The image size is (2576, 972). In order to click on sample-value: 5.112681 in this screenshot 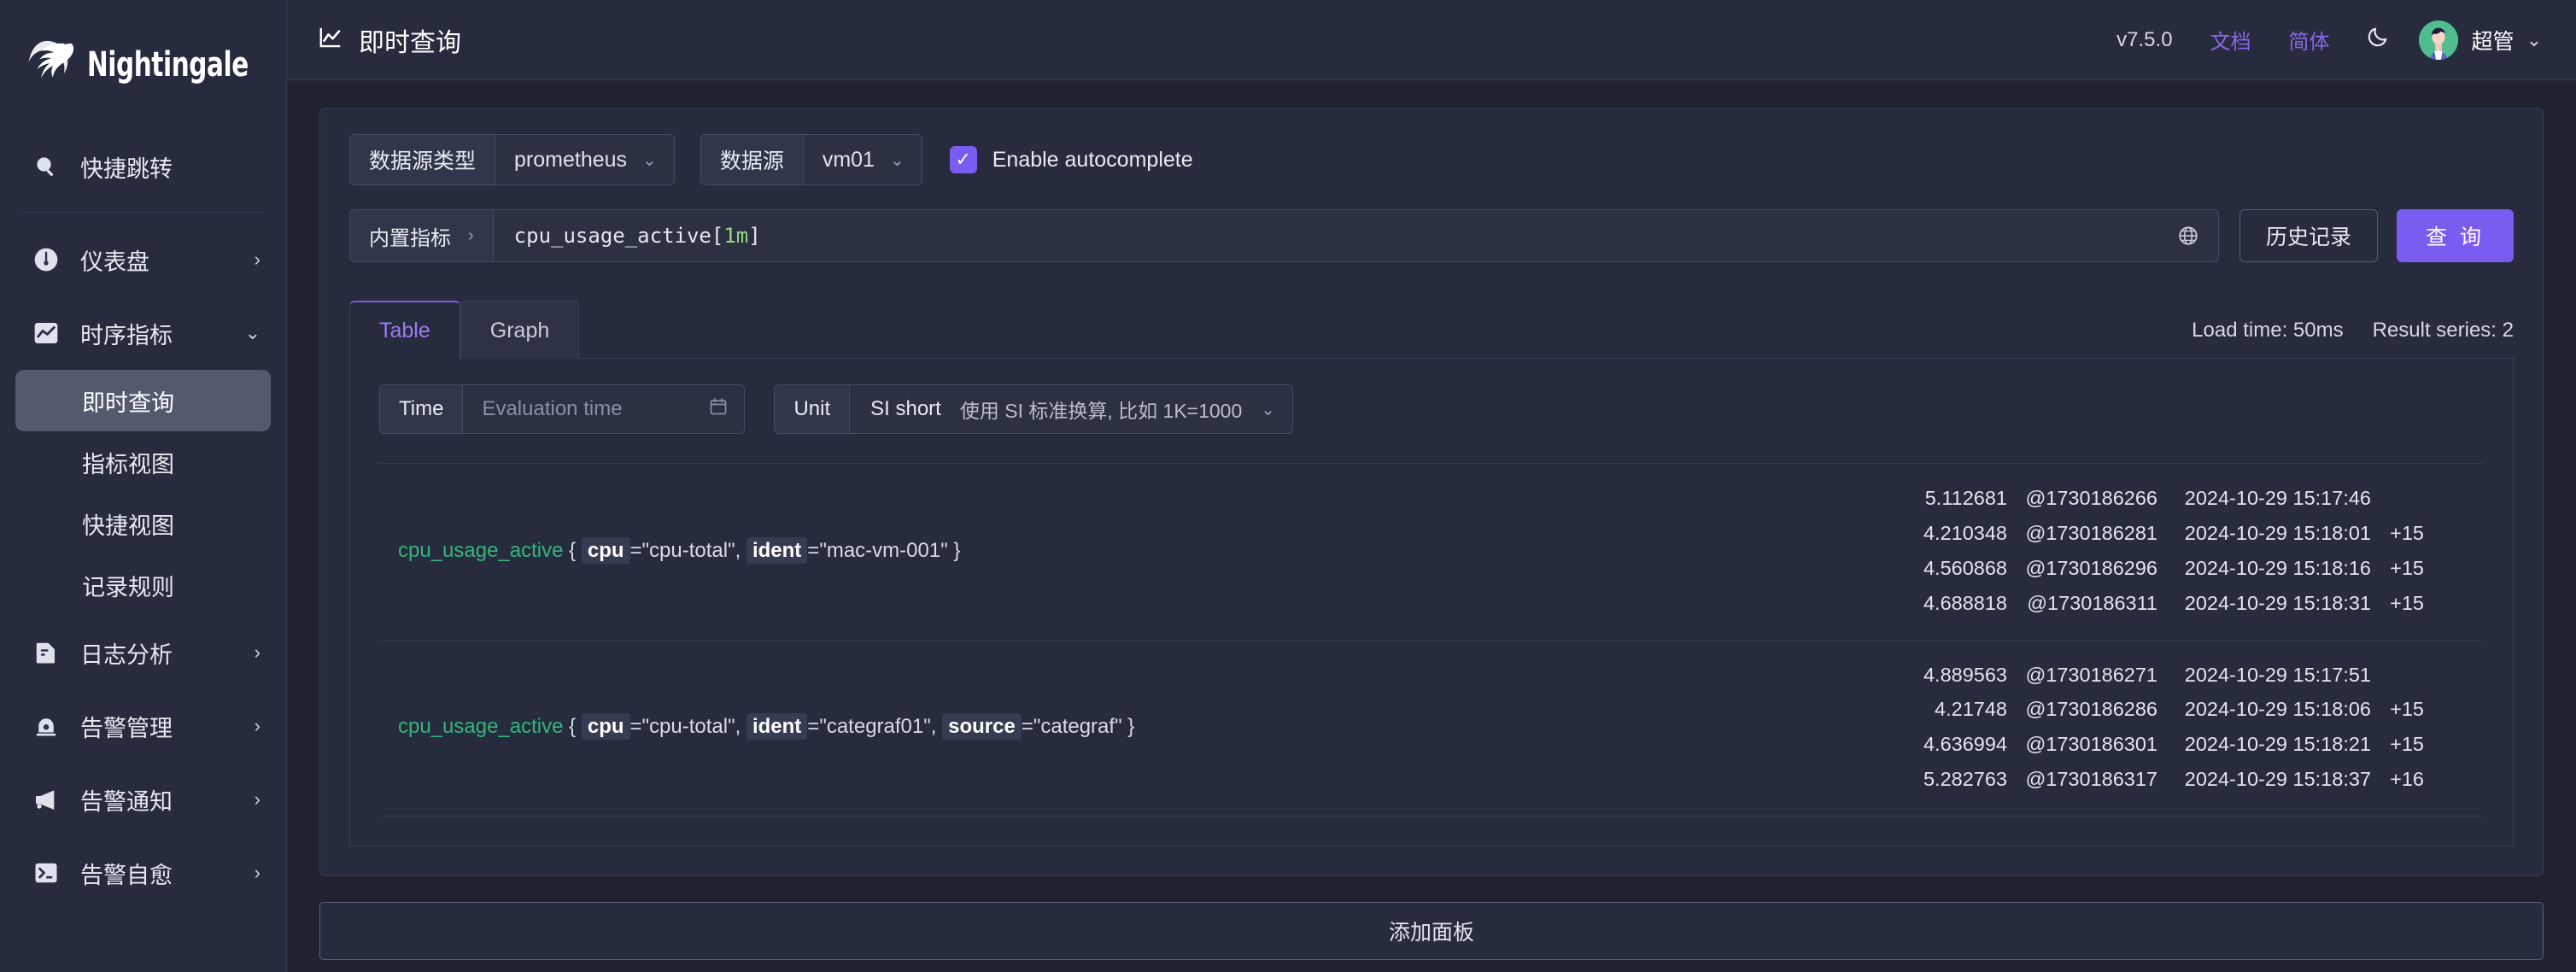, I will do `click(1966, 498)`.